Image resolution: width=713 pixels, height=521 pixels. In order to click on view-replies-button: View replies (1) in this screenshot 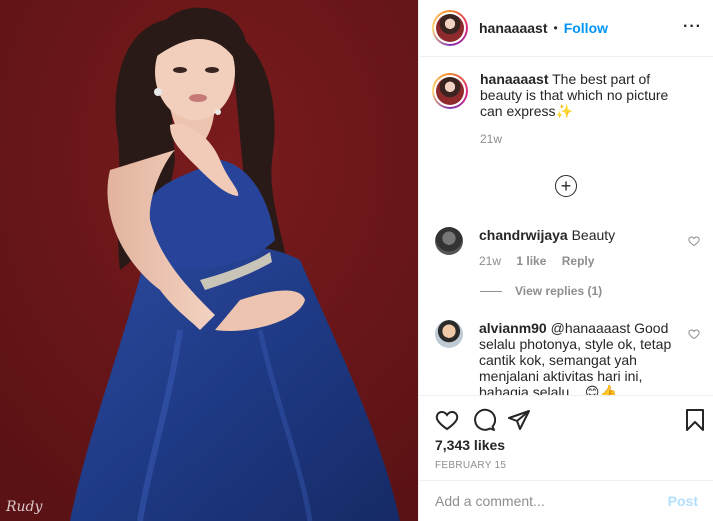, I will do `click(541, 291)`.